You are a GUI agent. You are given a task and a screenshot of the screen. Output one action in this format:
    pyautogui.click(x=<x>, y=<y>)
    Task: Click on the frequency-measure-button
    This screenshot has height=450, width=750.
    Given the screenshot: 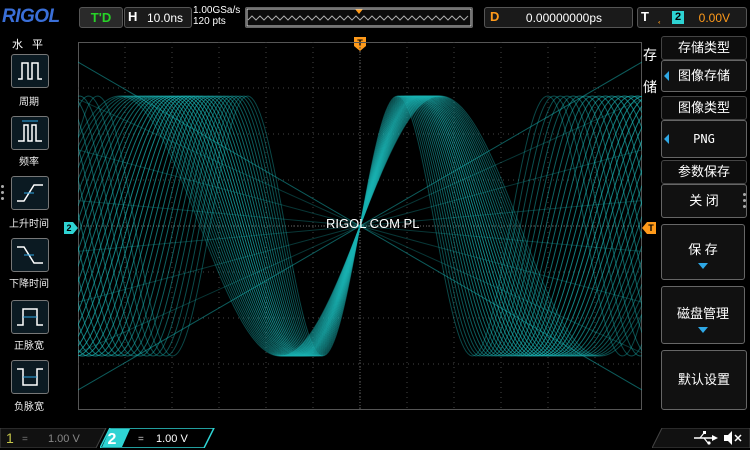 What is the action you would take?
    pyautogui.click(x=30, y=133)
    